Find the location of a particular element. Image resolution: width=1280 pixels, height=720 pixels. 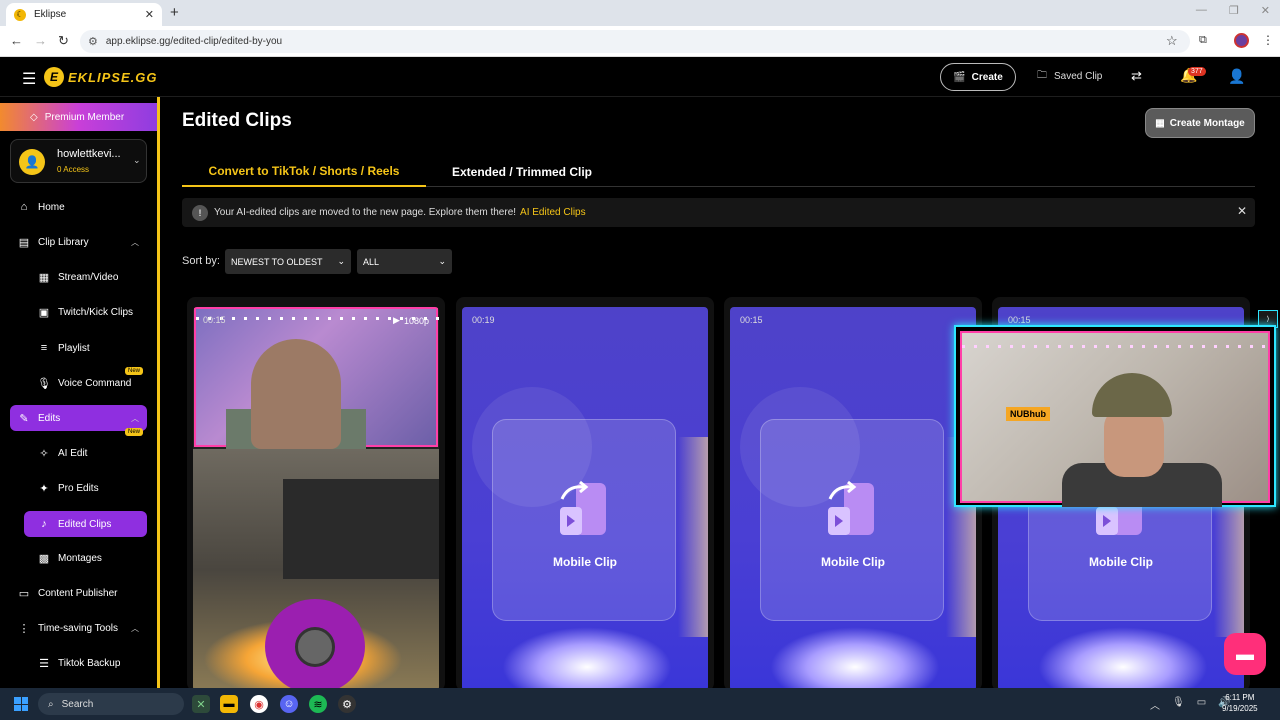

filter-select: ALL ⌄ is located at coordinates (404, 261).